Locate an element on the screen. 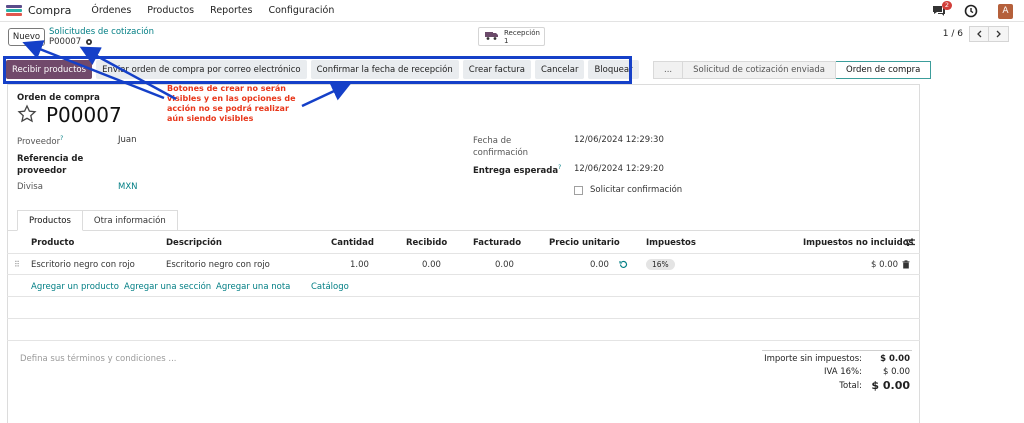 The image size is (1024, 423). app-menu-icon is located at coordinates (14, 10).